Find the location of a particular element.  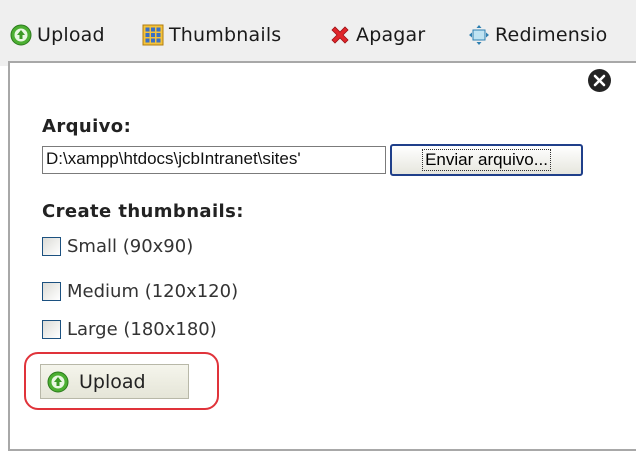

thumbnails-label: Create thumbnails: is located at coordinates (143, 211).